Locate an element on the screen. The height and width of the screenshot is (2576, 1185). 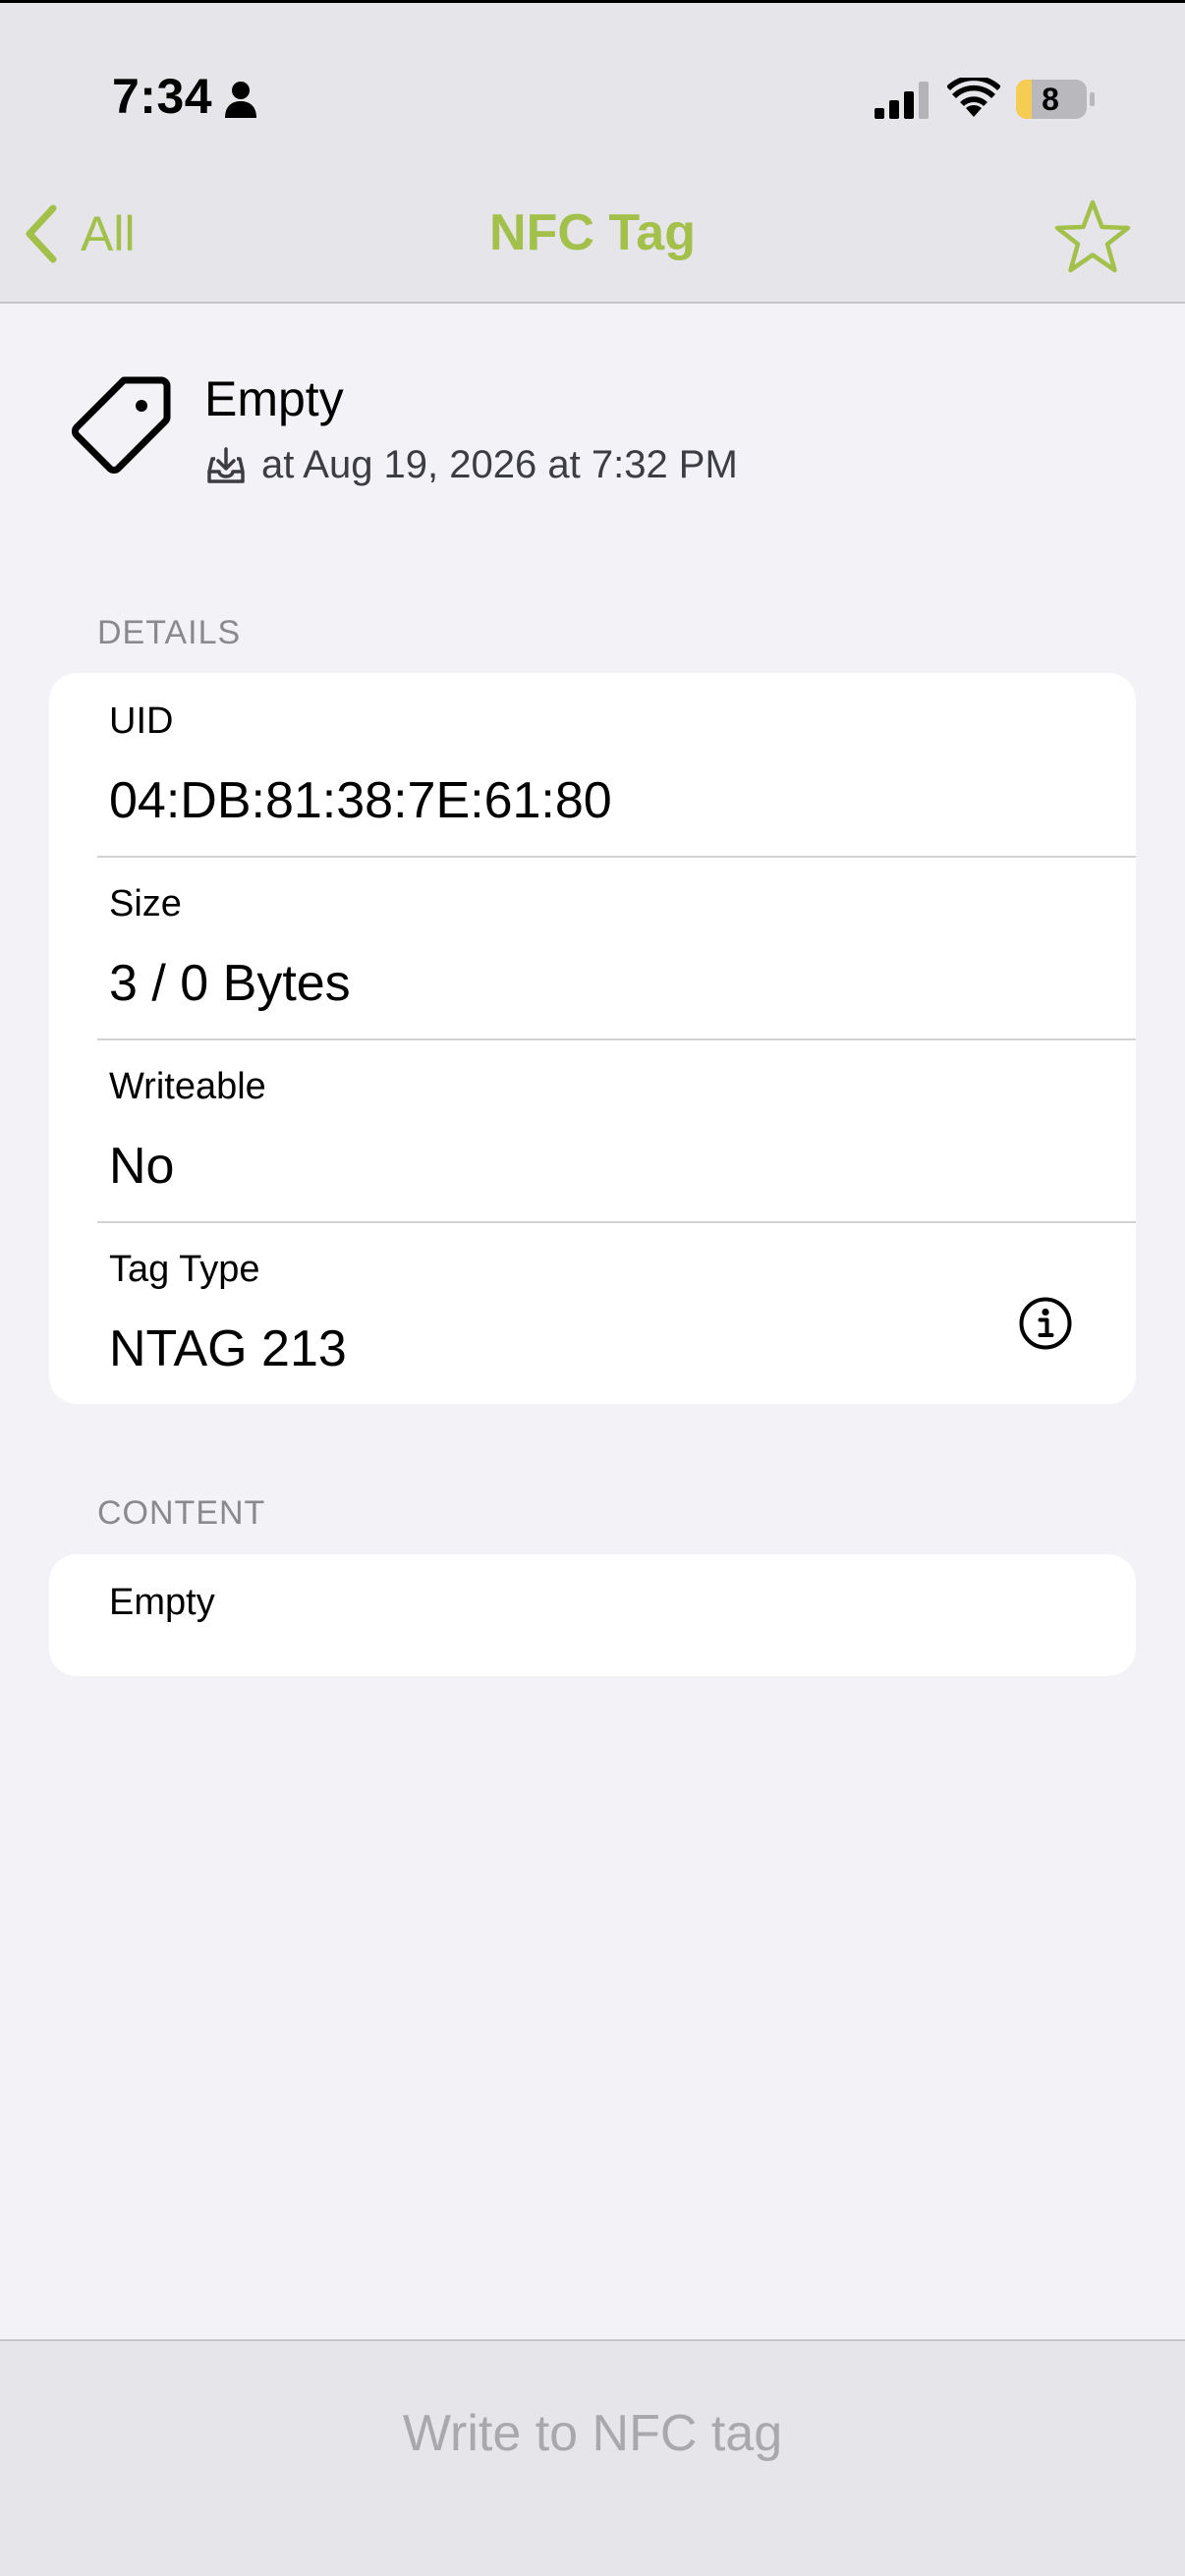
info-circle-icon is located at coordinates (1045, 1323).